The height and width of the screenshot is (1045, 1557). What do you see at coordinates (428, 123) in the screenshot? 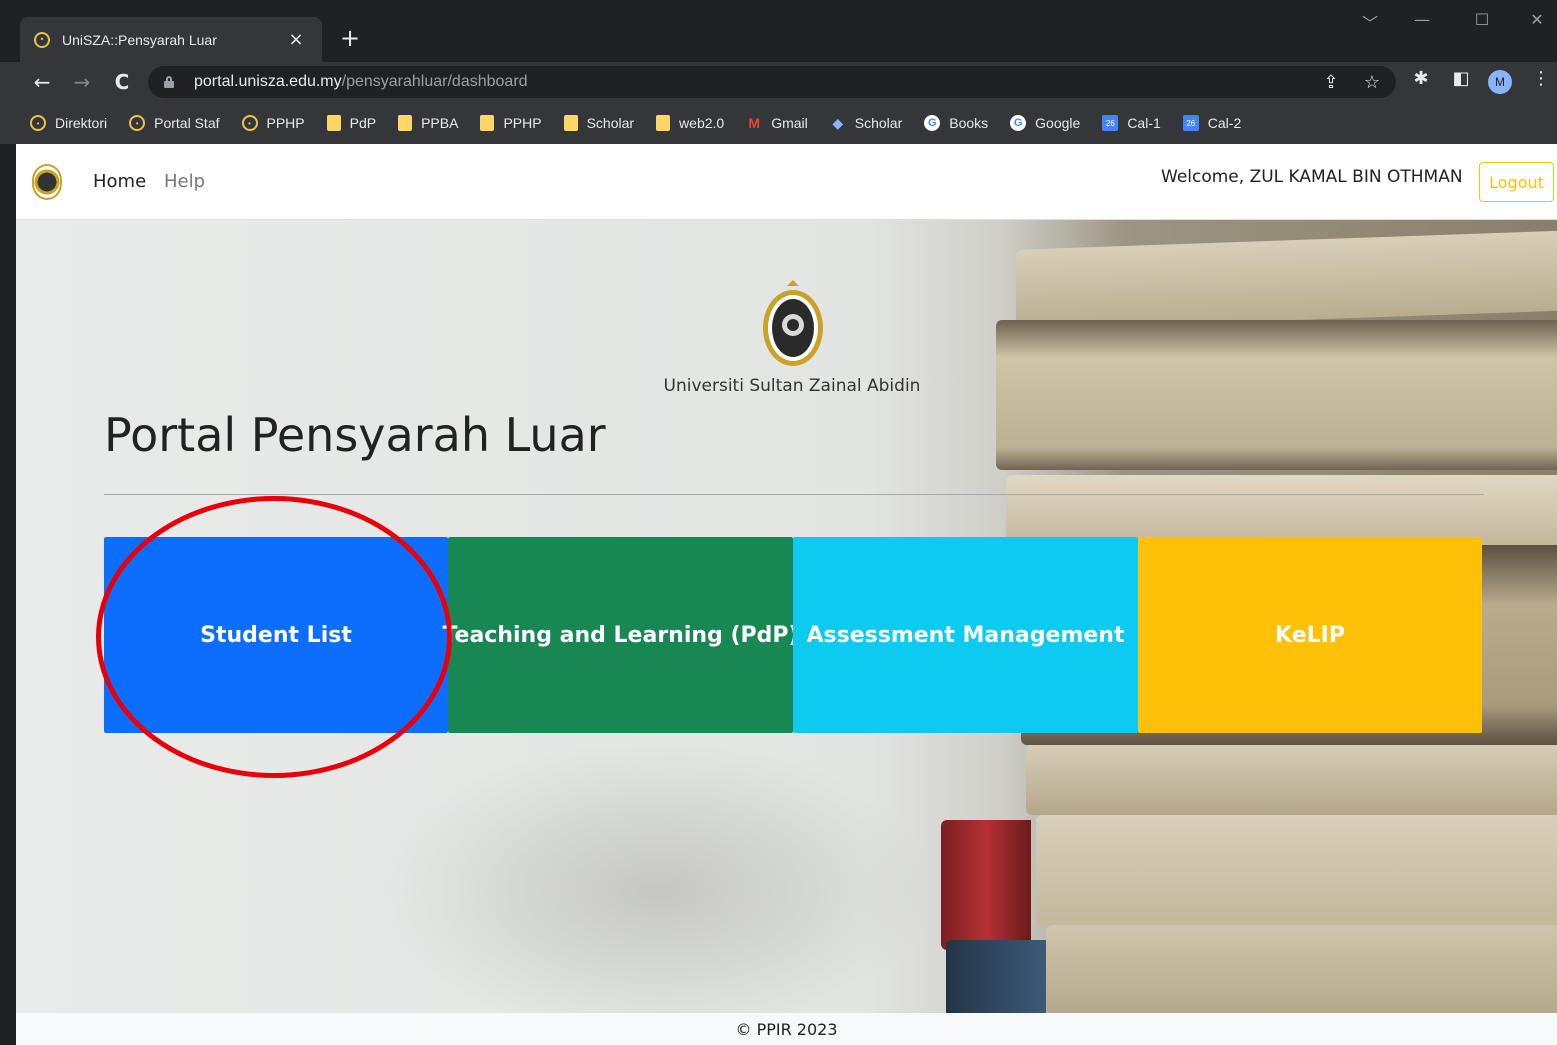
I see `bookmark-ppba: PPBA` at bounding box center [428, 123].